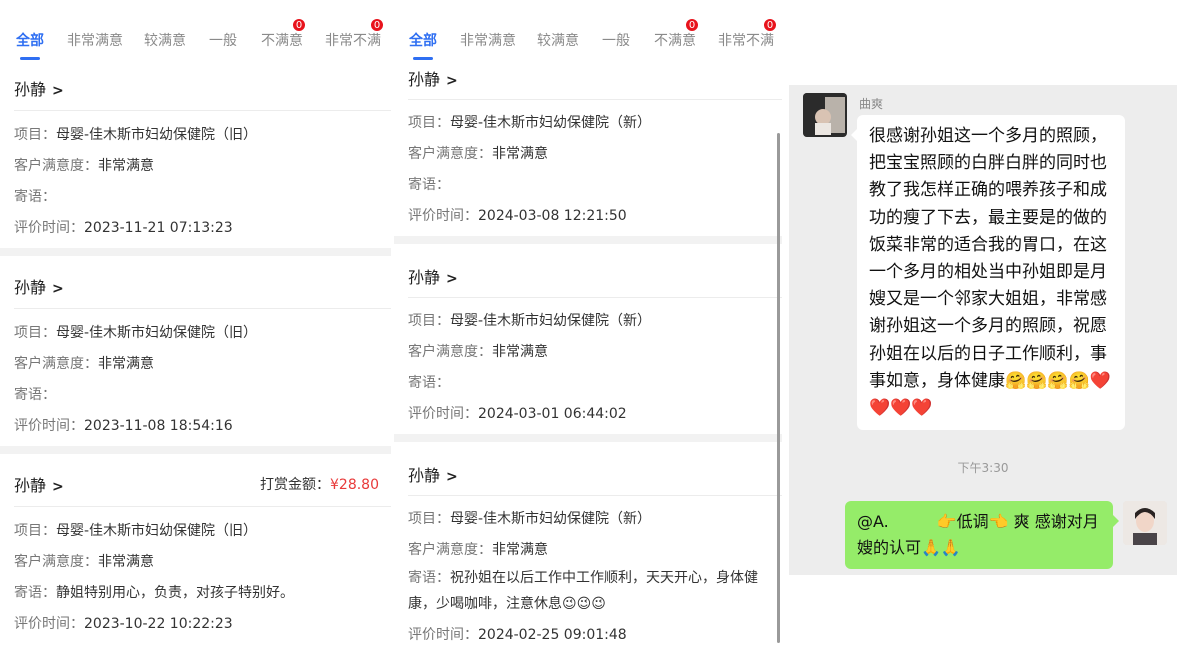 Image resolution: width=1181 pixels, height=672 pixels. What do you see at coordinates (517, 216) in the screenshot?
I see `review-time-row: 评价时间：2024-03-08 12:21:50` at bounding box center [517, 216].